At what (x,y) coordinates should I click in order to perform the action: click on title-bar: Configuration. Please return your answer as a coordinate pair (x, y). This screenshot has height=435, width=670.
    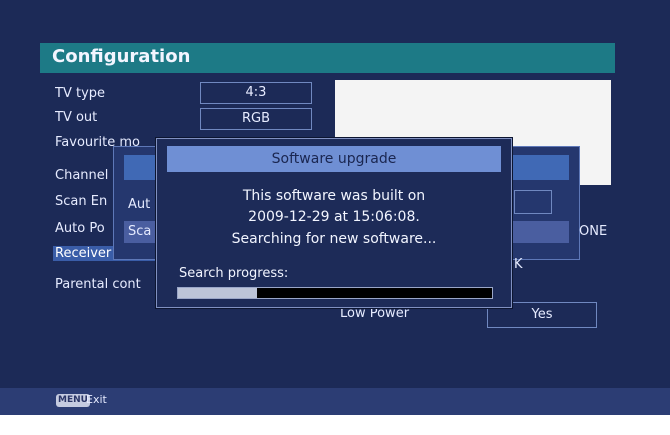
    Looking at the image, I should click on (327, 58).